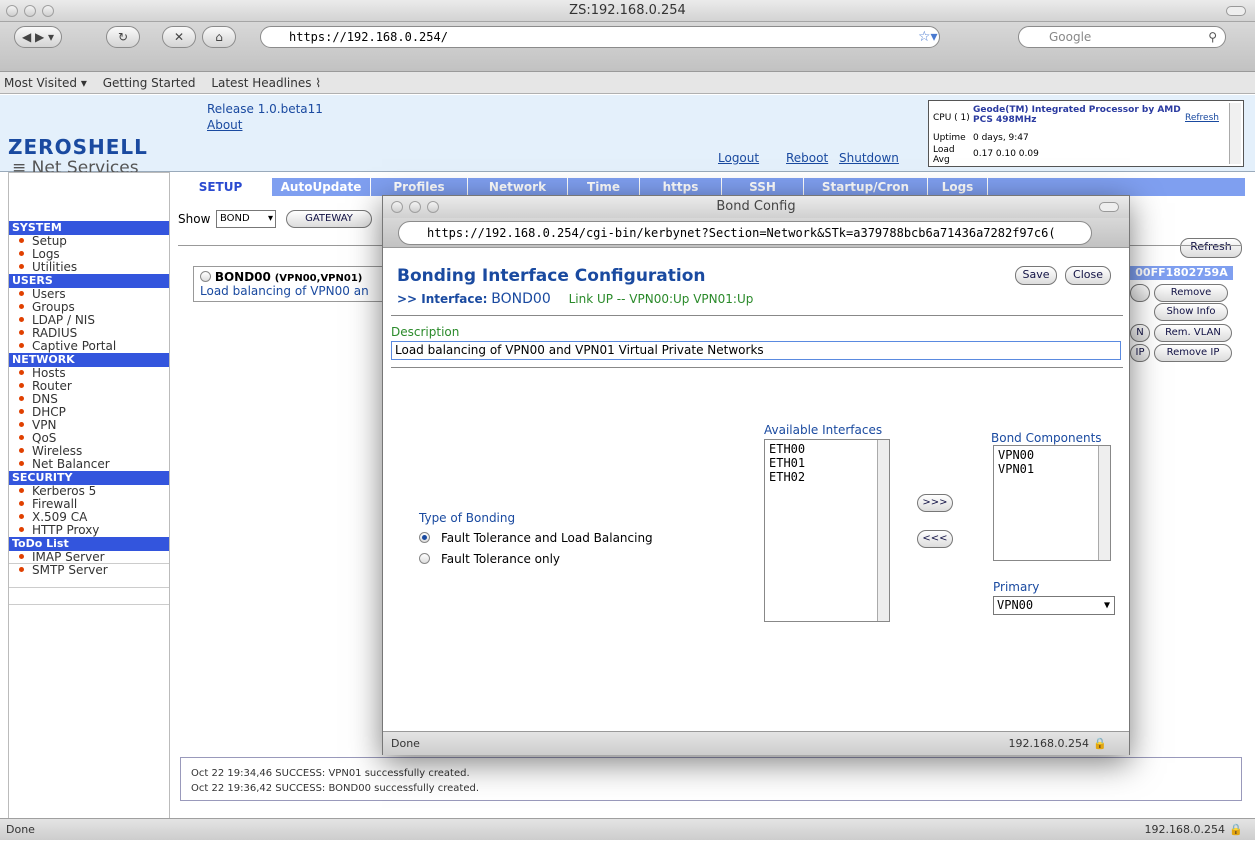  What do you see at coordinates (681, 187) in the screenshot?
I see `tab-https: https` at bounding box center [681, 187].